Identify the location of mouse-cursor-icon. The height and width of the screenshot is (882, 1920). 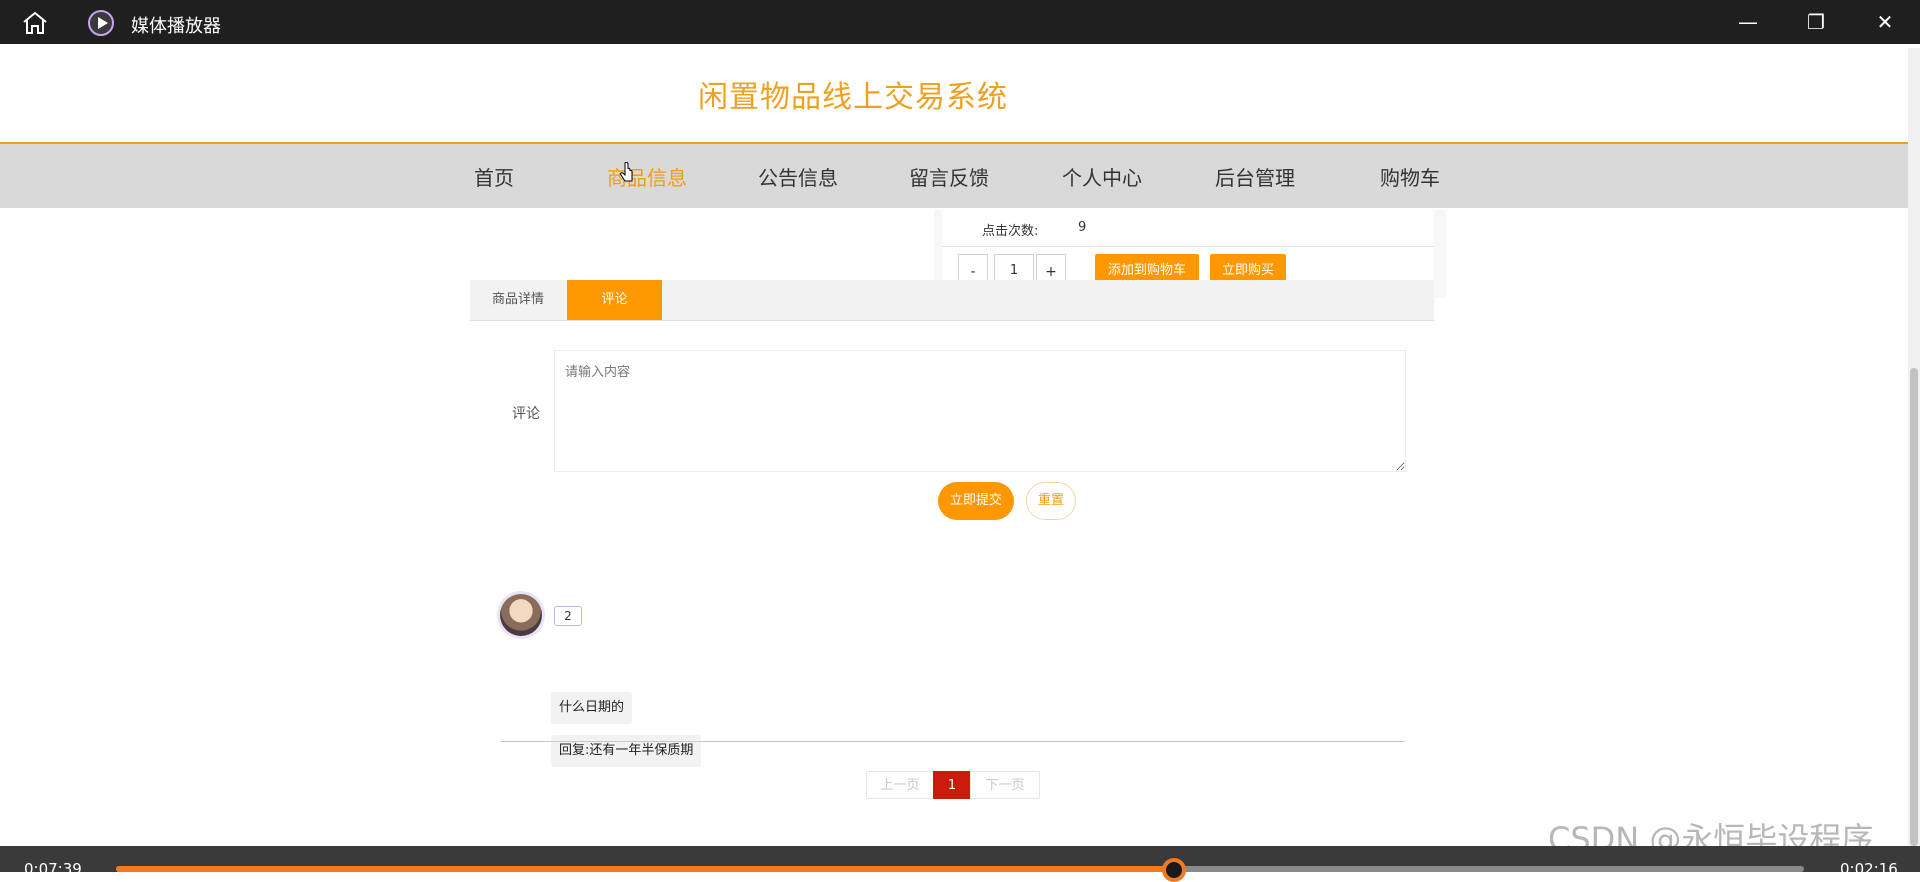
(626, 172).